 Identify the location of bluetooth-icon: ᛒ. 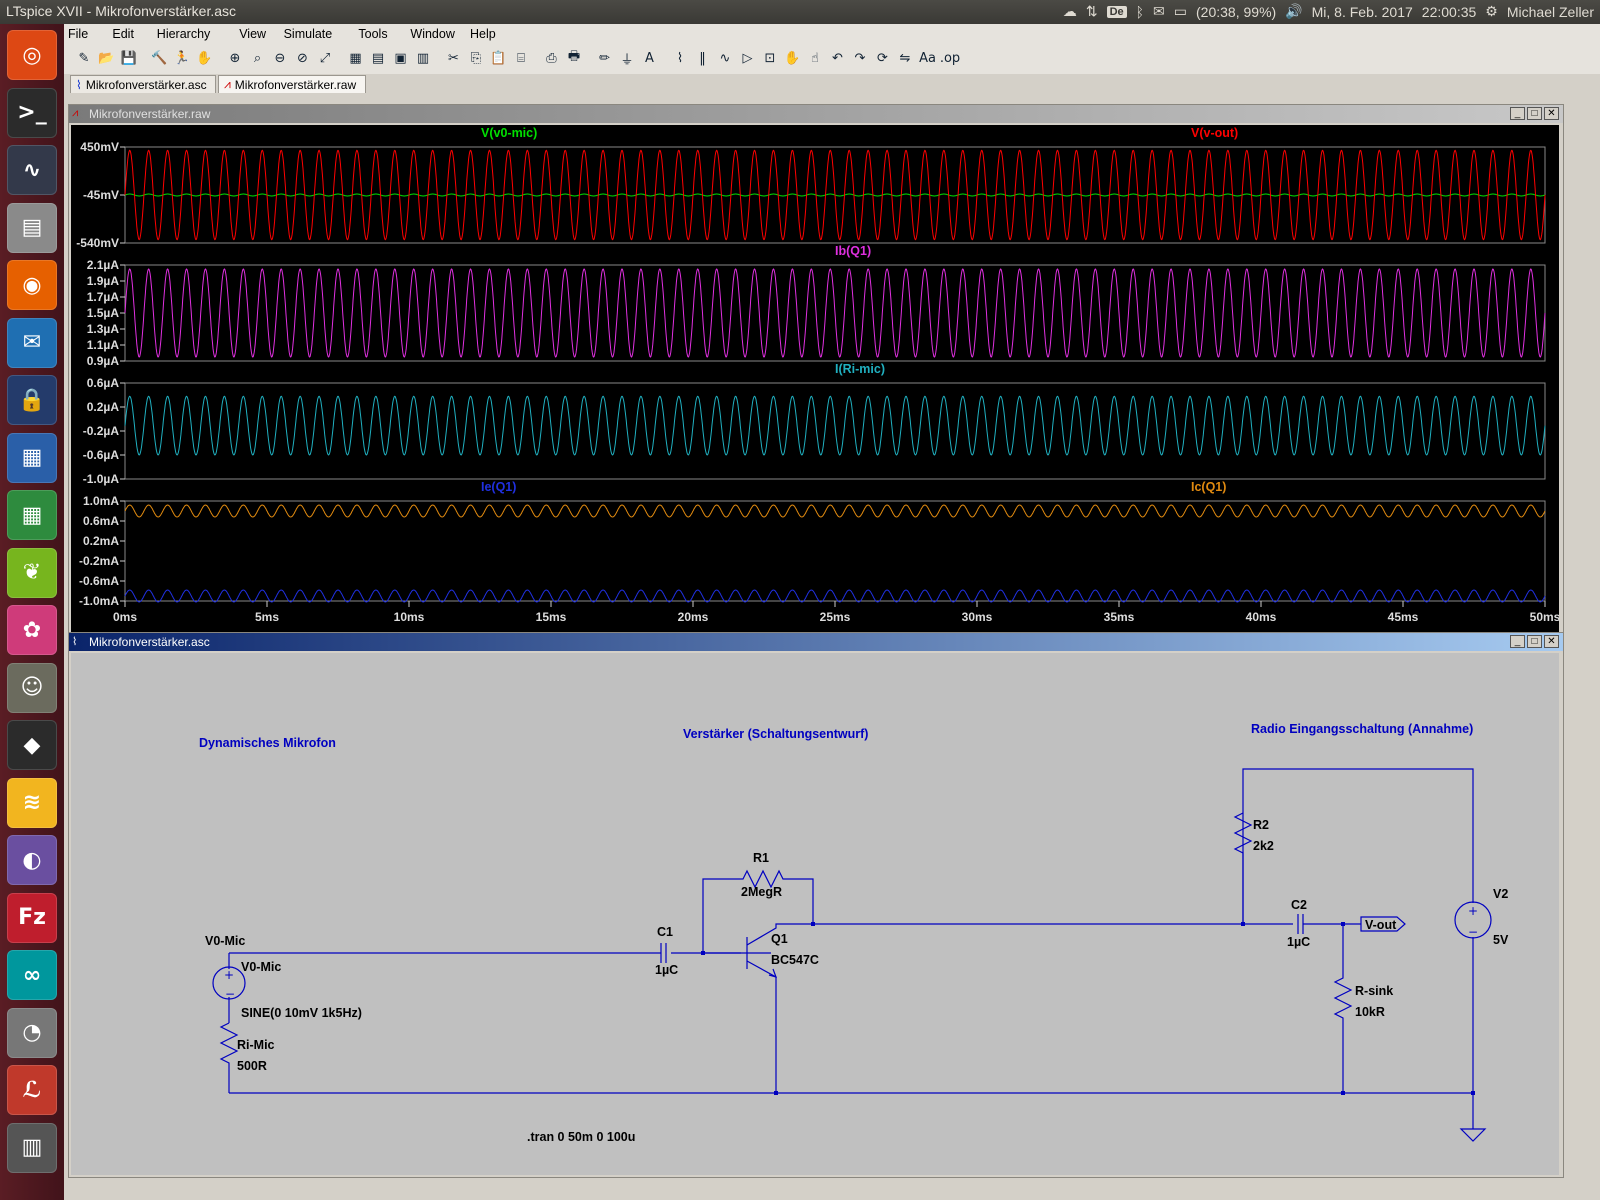
(1140, 12).